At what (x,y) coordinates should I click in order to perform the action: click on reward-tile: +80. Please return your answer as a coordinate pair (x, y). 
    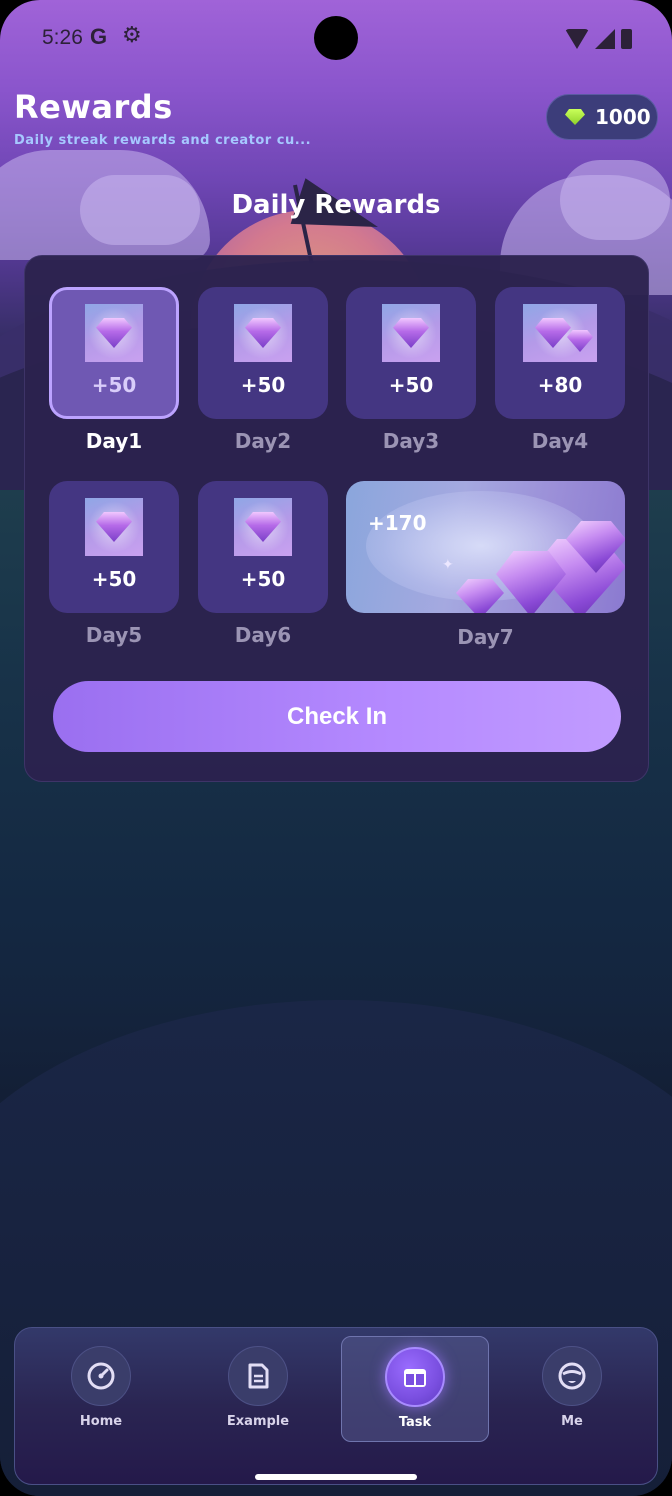
    Looking at the image, I should click on (560, 353).